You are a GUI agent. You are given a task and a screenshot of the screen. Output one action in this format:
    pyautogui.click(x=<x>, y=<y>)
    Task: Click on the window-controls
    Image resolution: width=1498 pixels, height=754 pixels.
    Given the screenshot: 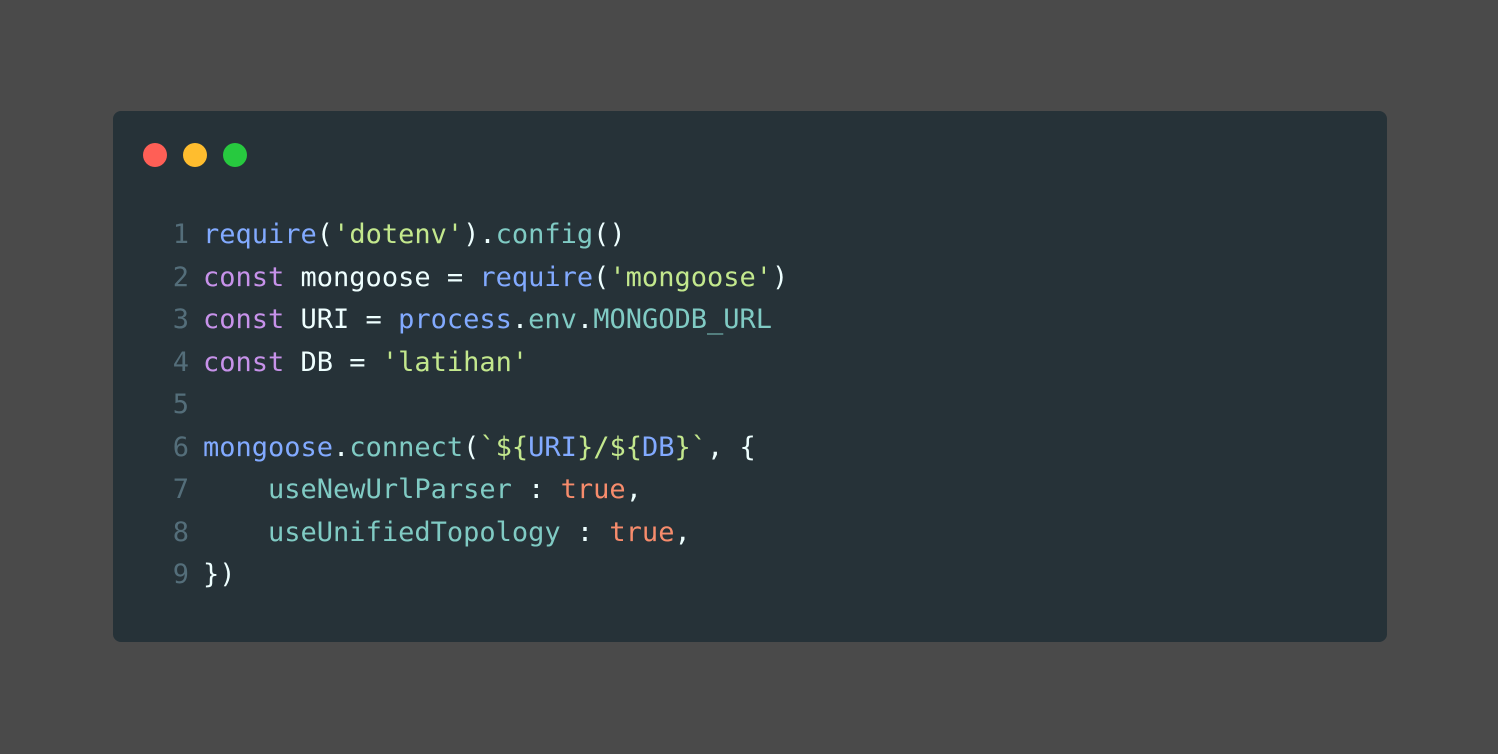 What is the action you would take?
    pyautogui.click(x=195, y=155)
    